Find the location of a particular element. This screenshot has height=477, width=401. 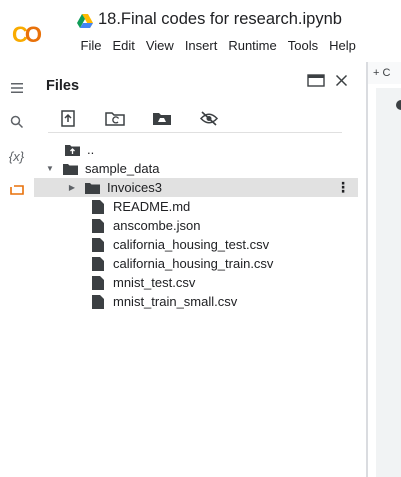

menu-edit: Edit is located at coordinates (123, 45).